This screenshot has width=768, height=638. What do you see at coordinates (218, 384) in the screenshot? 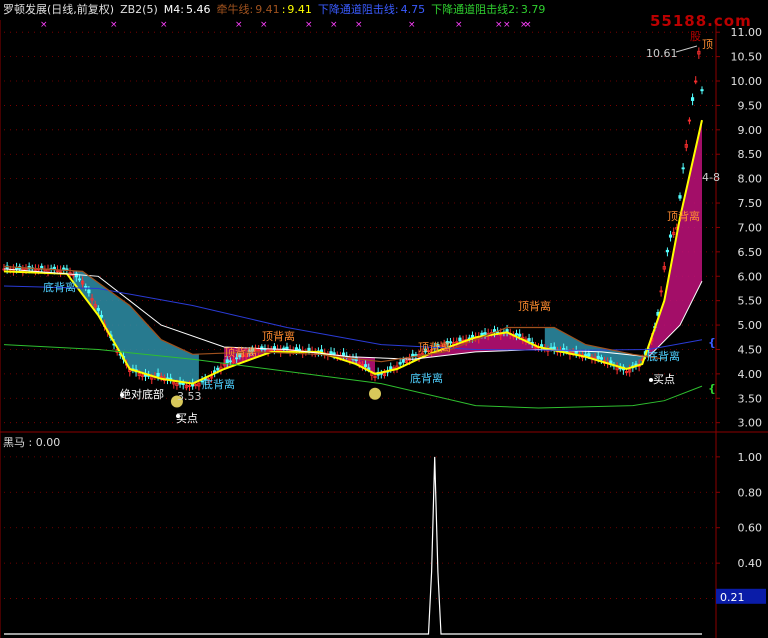
I see `annotation-4: 底背离` at bounding box center [218, 384].